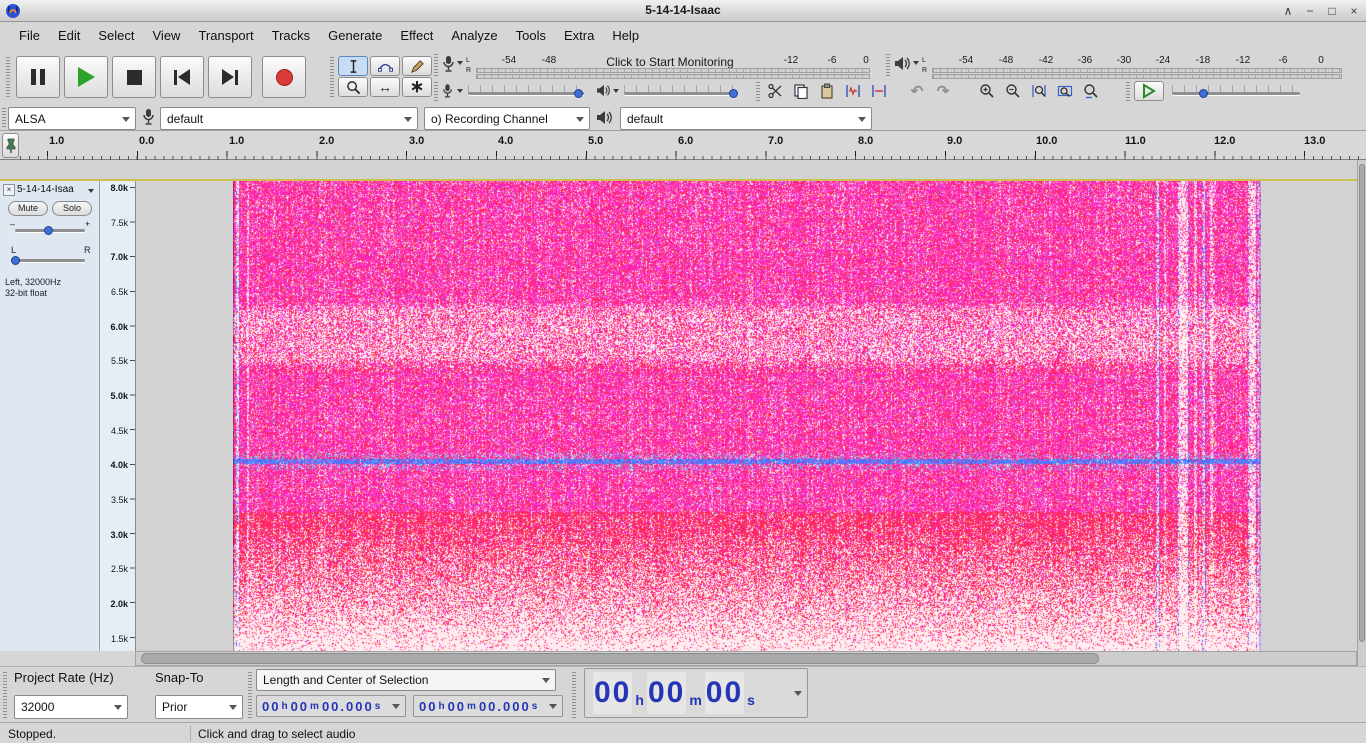  Describe the element at coordinates (71, 707) in the screenshot. I see `project-rate-select: 32000` at that location.